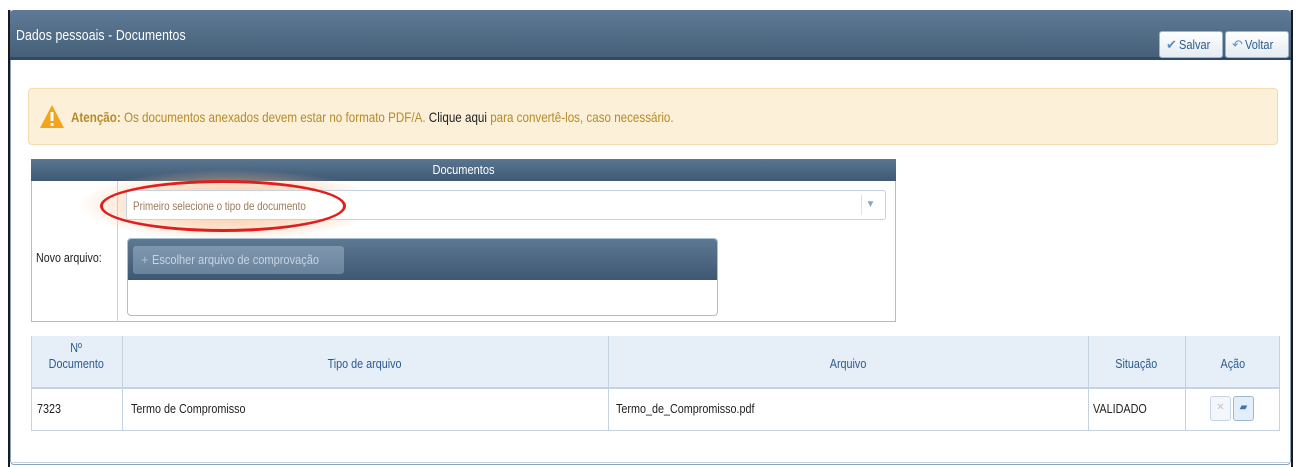 This screenshot has width=1300, height=467. Describe the element at coordinates (848, 363) in the screenshot. I see `column-header-file: Arquivo` at that location.